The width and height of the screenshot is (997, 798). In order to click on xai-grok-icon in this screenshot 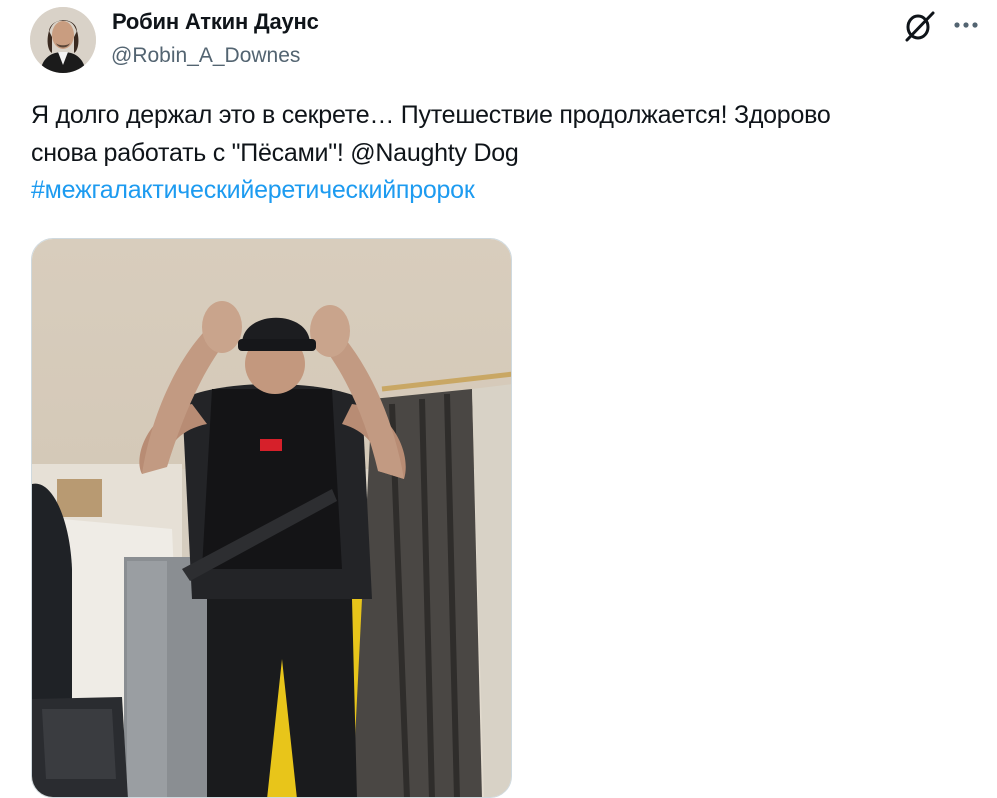, I will do `click(920, 26)`.